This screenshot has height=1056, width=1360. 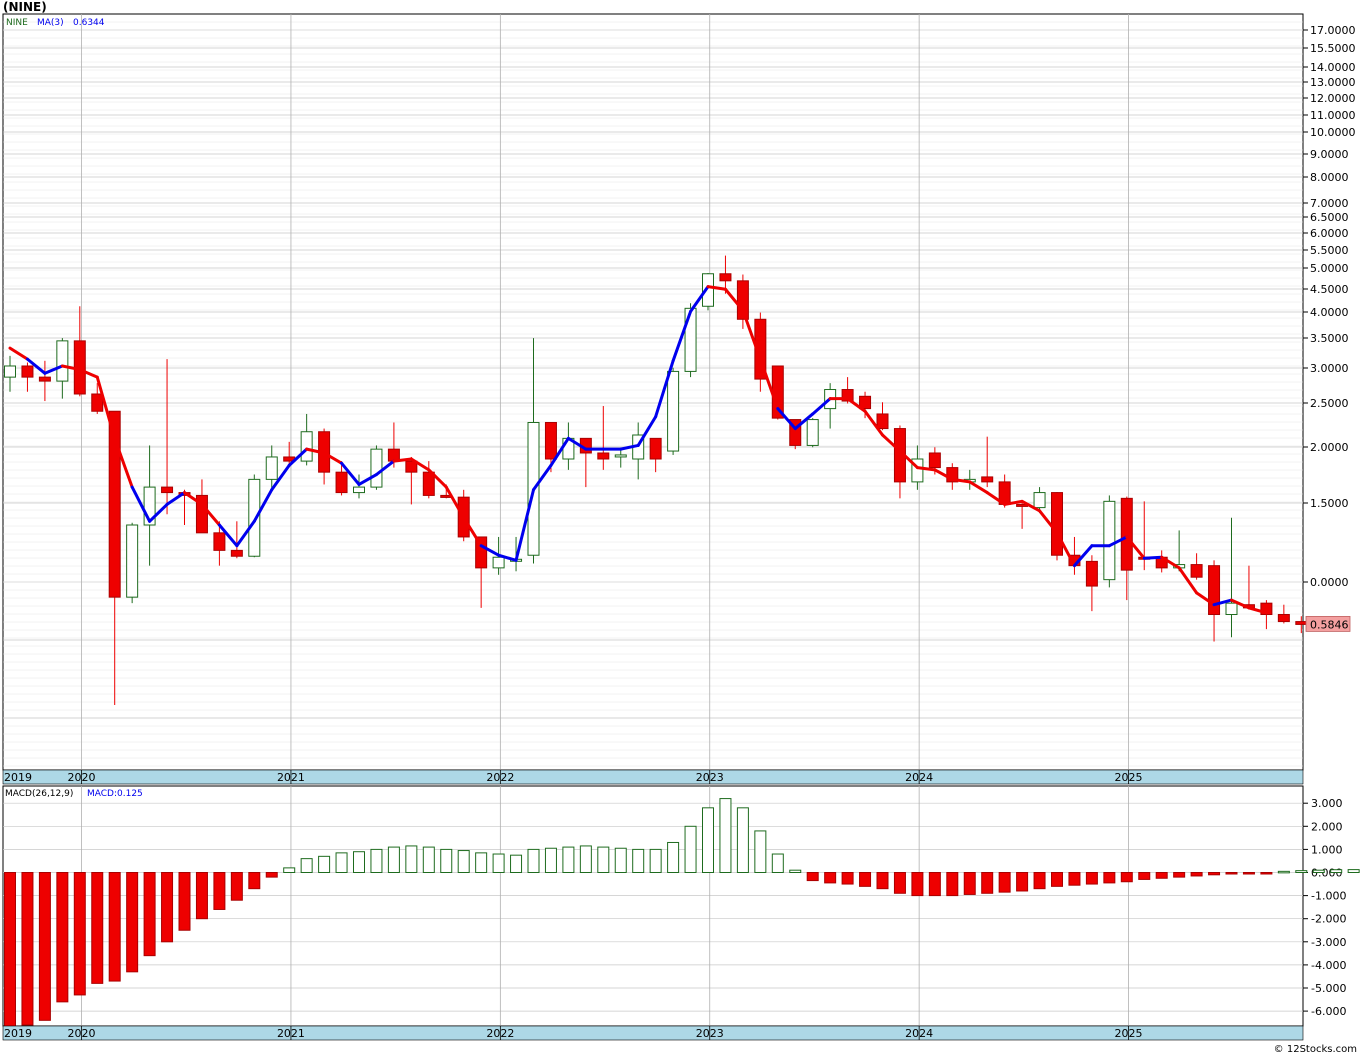 I want to click on macd-year-label: 2020, so click(x=82, y=1033).